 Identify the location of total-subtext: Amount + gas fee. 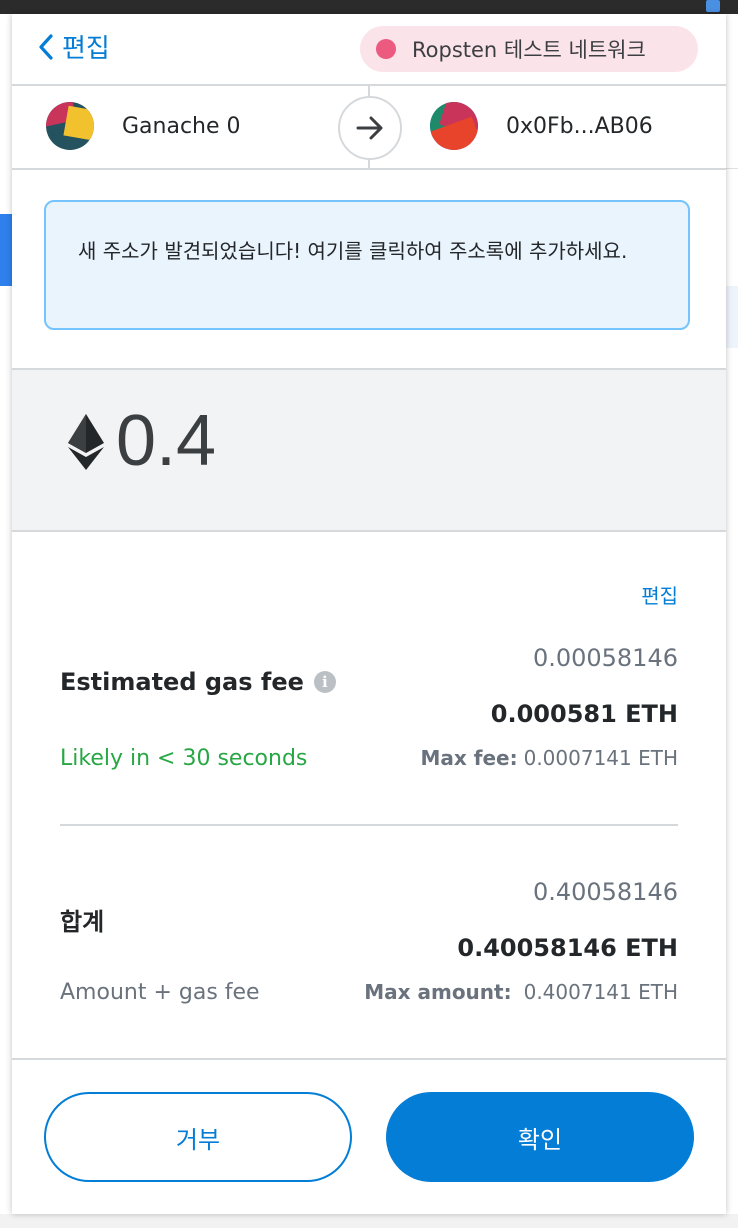
(160, 992).